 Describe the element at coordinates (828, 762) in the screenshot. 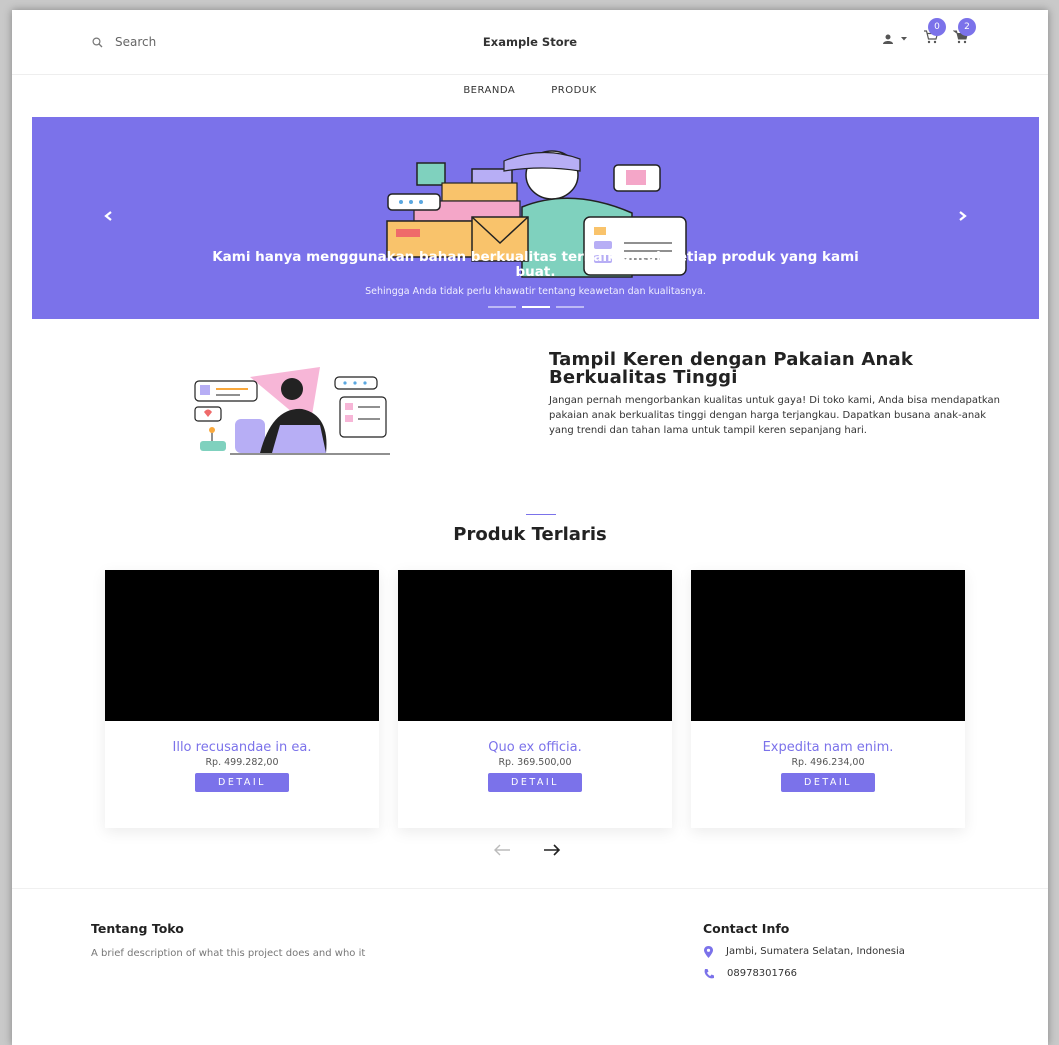

I see `product-price: Rp. 496.234,00` at that location.